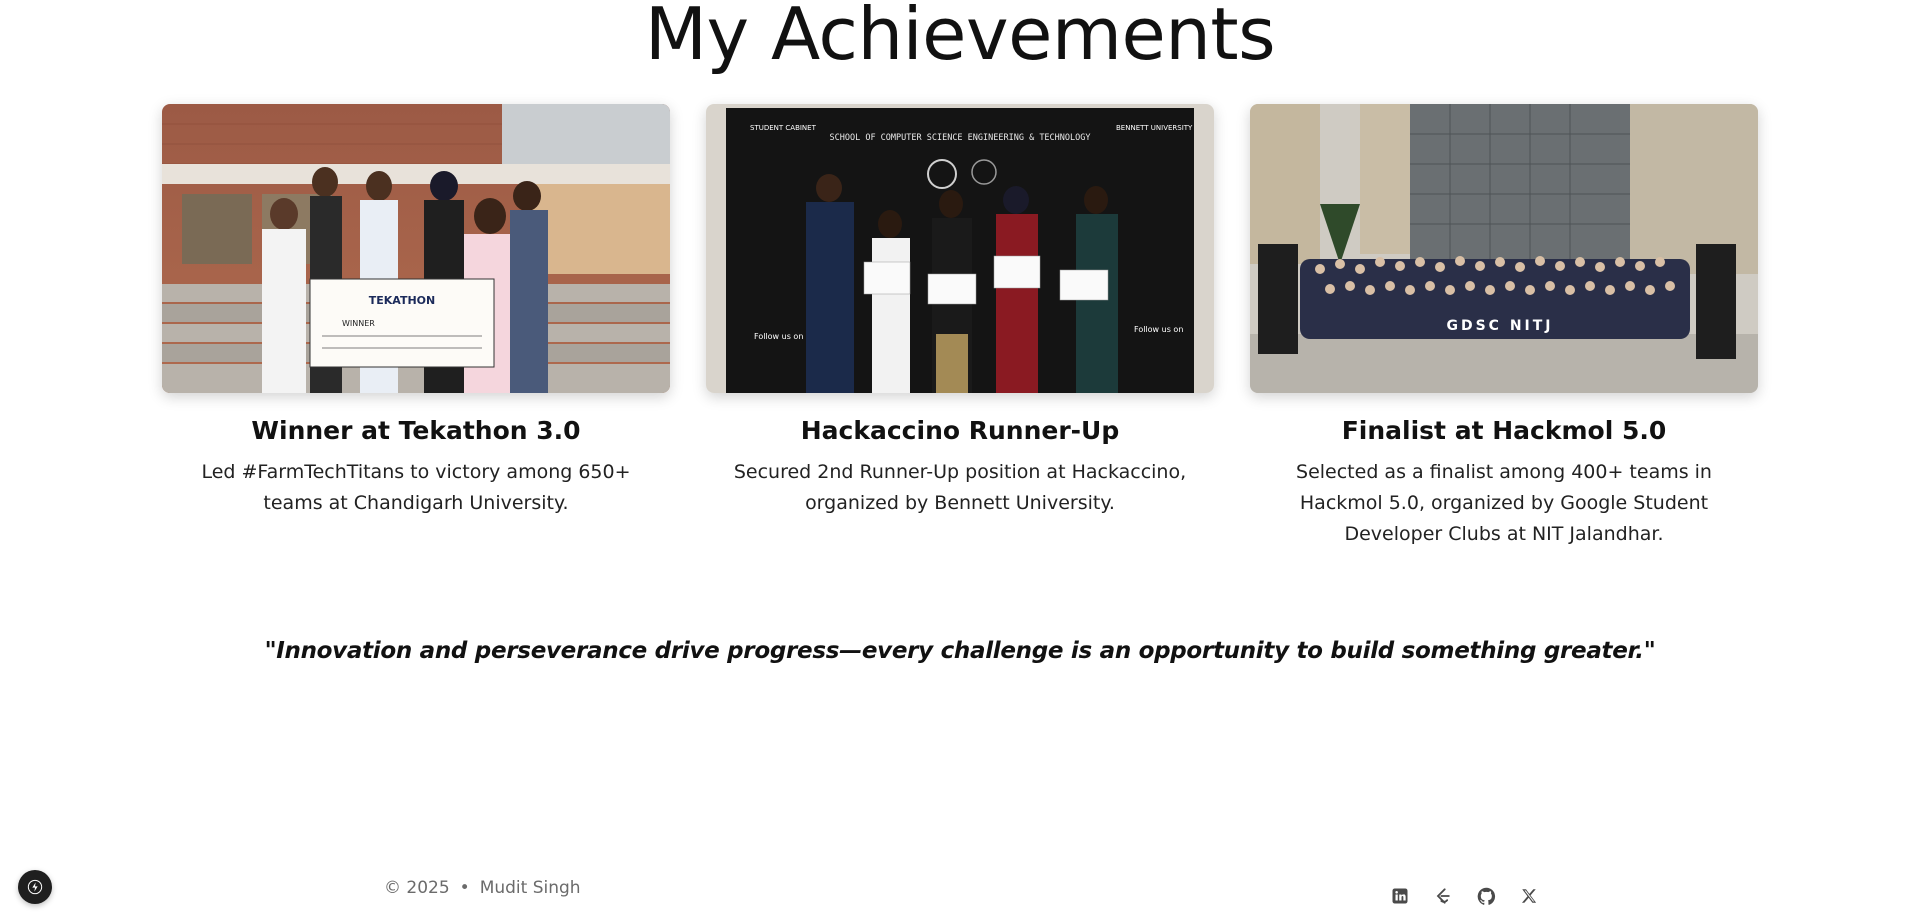 Image resolution: width=1920 pixels, height=920 pixels. Describe the element at coordinates (416, 430) in the screenshot. I see `achievement-title: Winner at Tekathon 3.0` at that location.